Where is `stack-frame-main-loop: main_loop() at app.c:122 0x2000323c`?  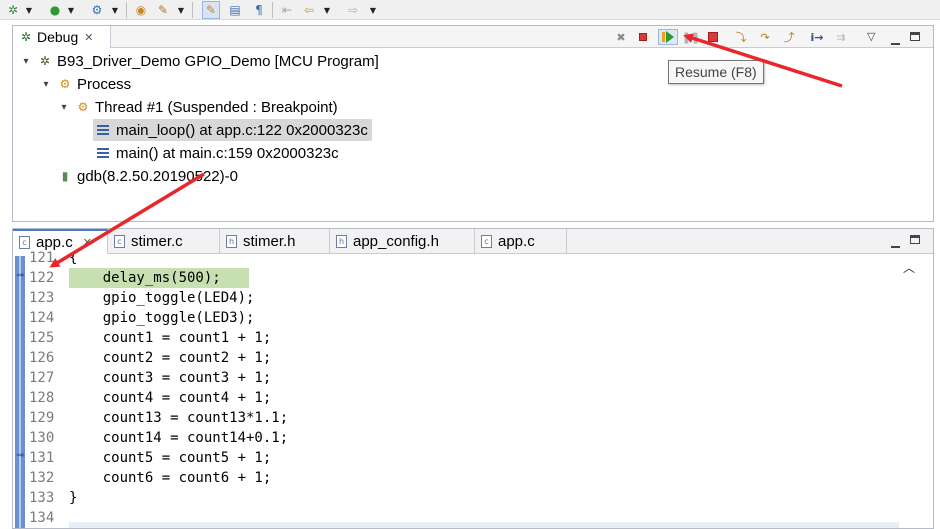 stack-frame-main-loop: main_loop() at app.c:122 0x2000323c is located at coordinates (232, 130).